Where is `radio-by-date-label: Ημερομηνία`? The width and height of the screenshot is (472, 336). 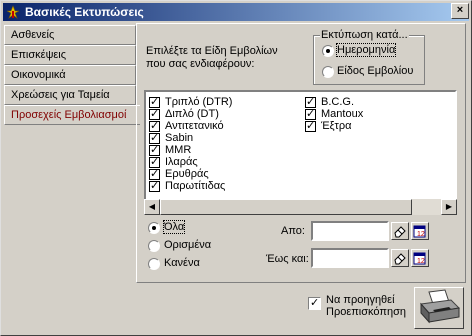
radio-by-date-label: Ημερομηνία is located at coordinates (366, 50).